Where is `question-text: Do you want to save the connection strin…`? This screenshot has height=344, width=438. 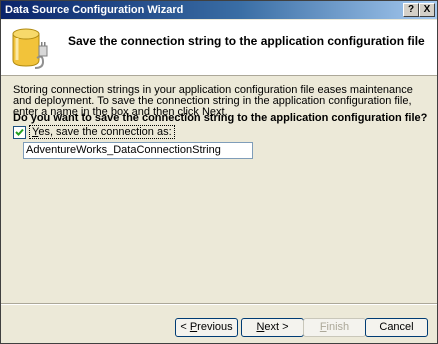
question-text: Do you want to save the connection strin… is located at coordinates (220, 118).